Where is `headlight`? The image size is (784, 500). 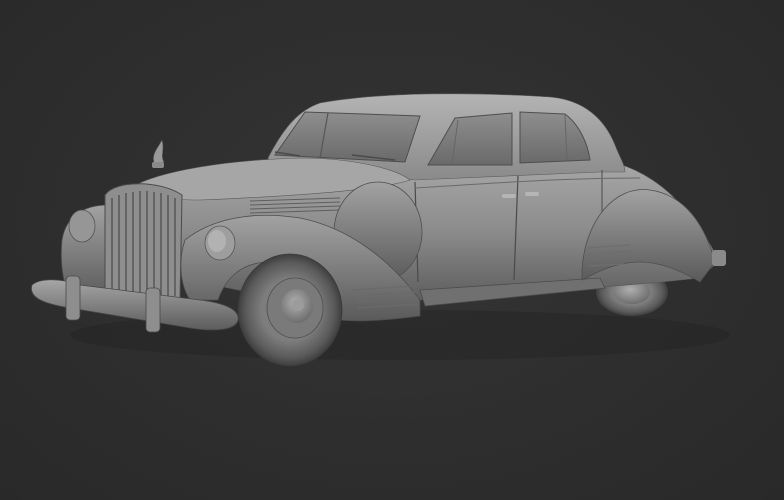 headlight is located at coordinates (220, 243).